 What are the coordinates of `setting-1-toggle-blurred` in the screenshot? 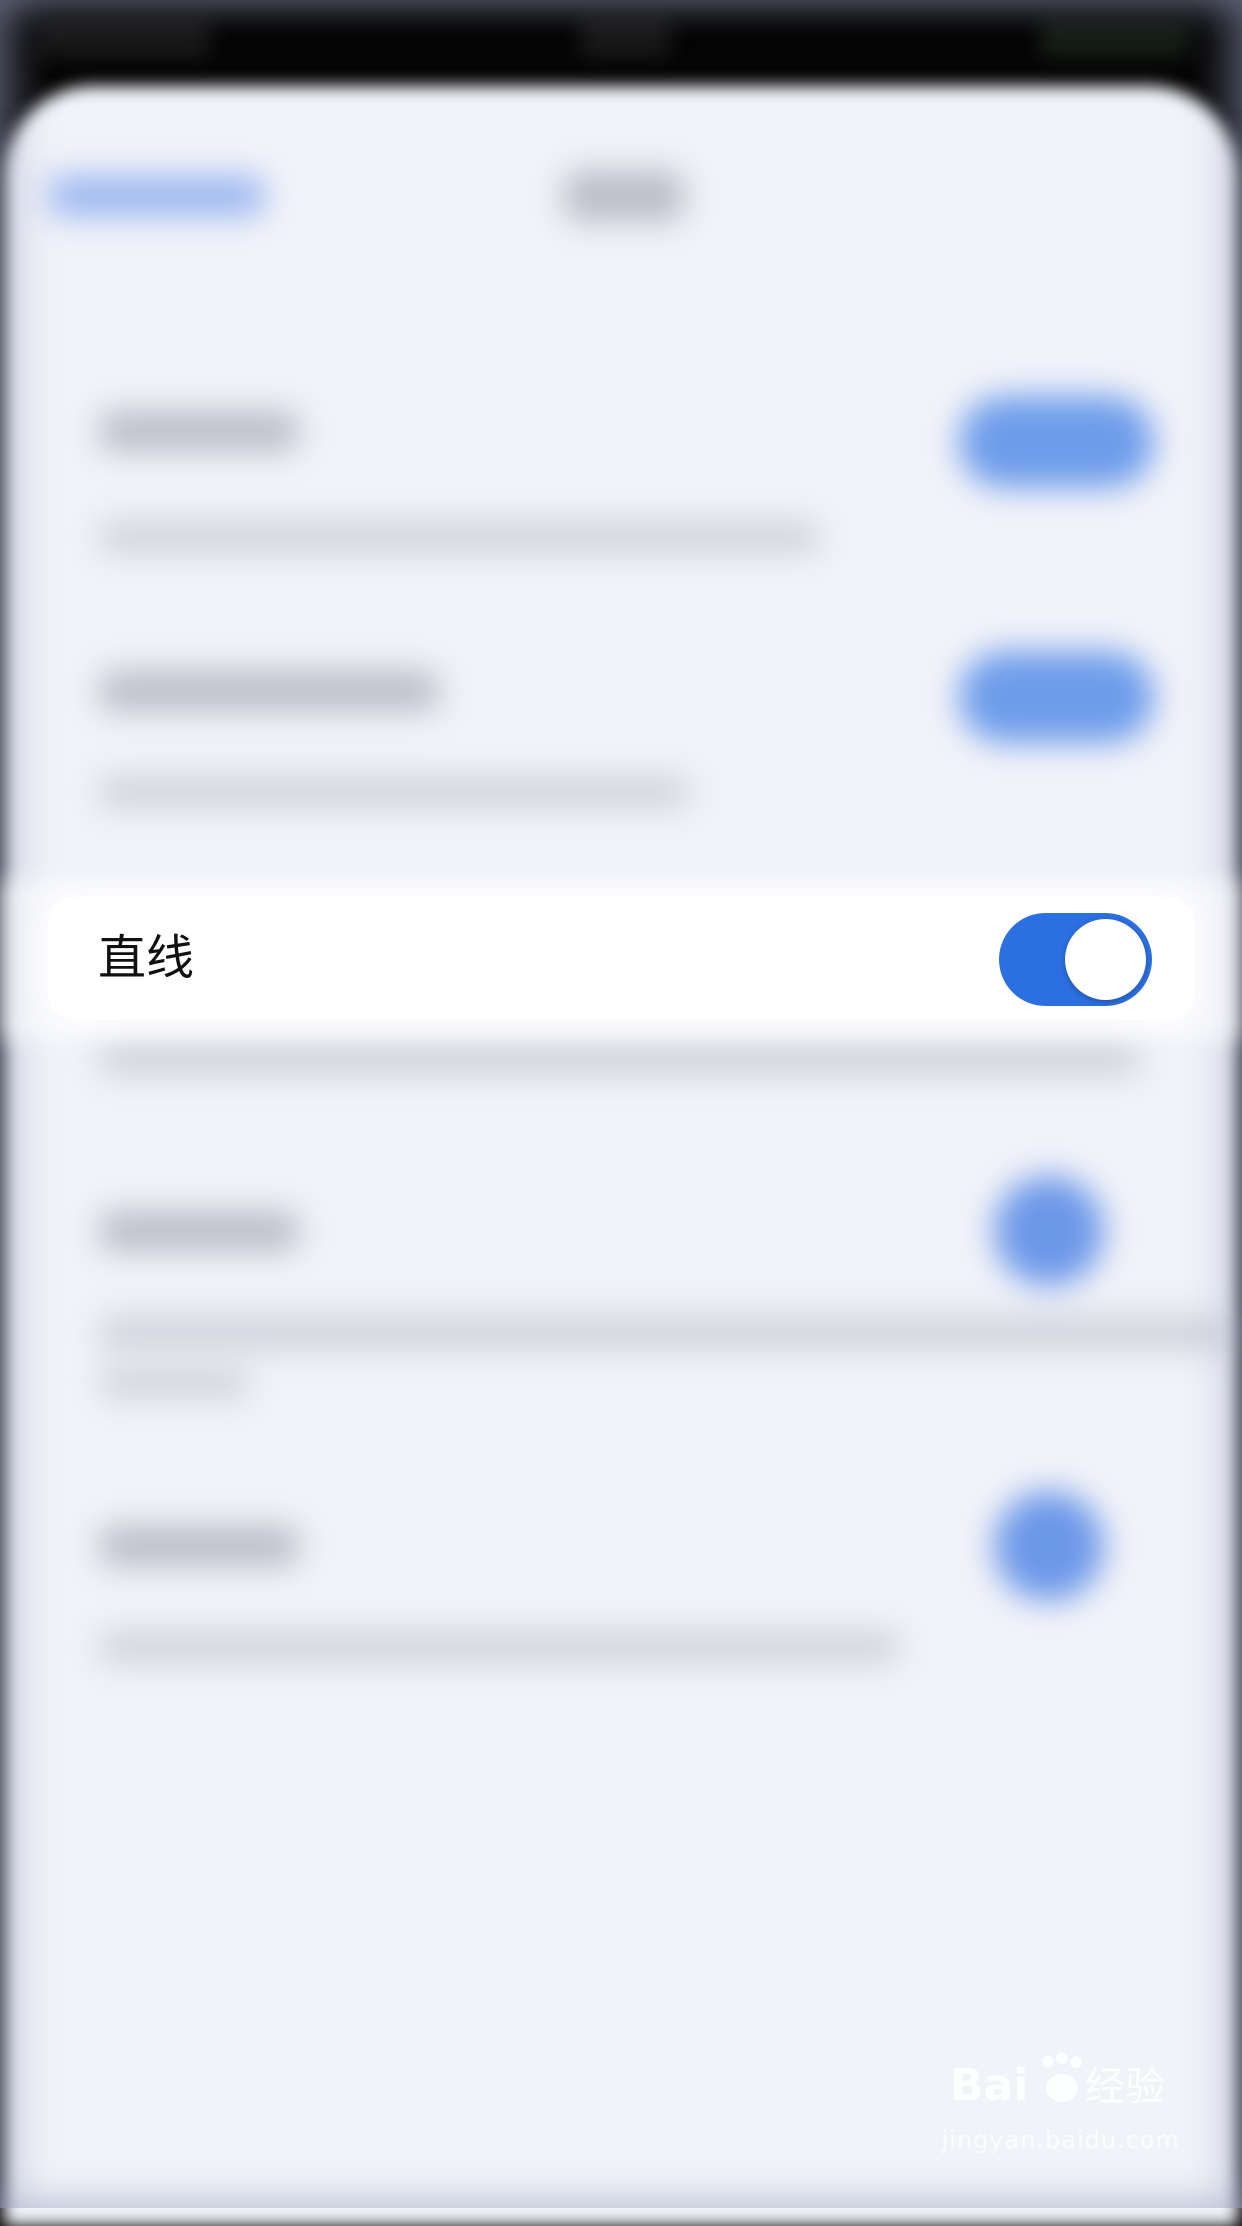 It's located at (1056, 442).